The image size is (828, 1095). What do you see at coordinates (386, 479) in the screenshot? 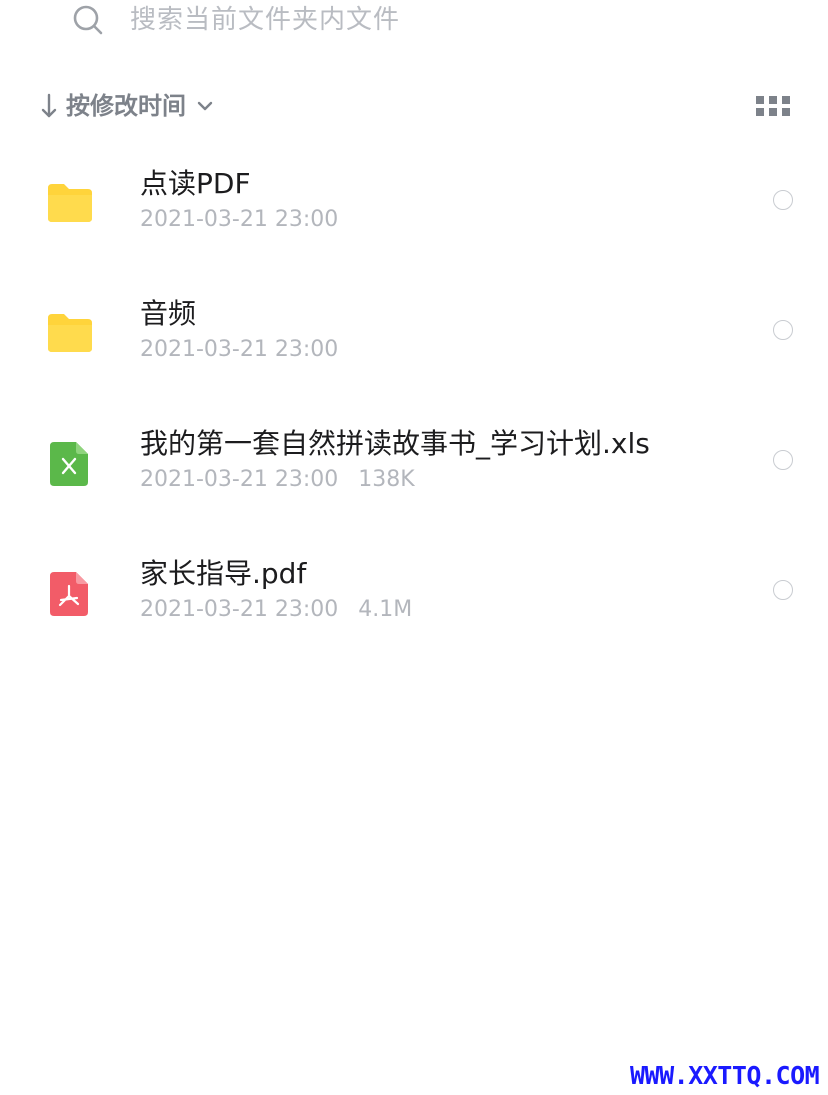
I see `file-size: 138K` at bounding box center [386, 479].